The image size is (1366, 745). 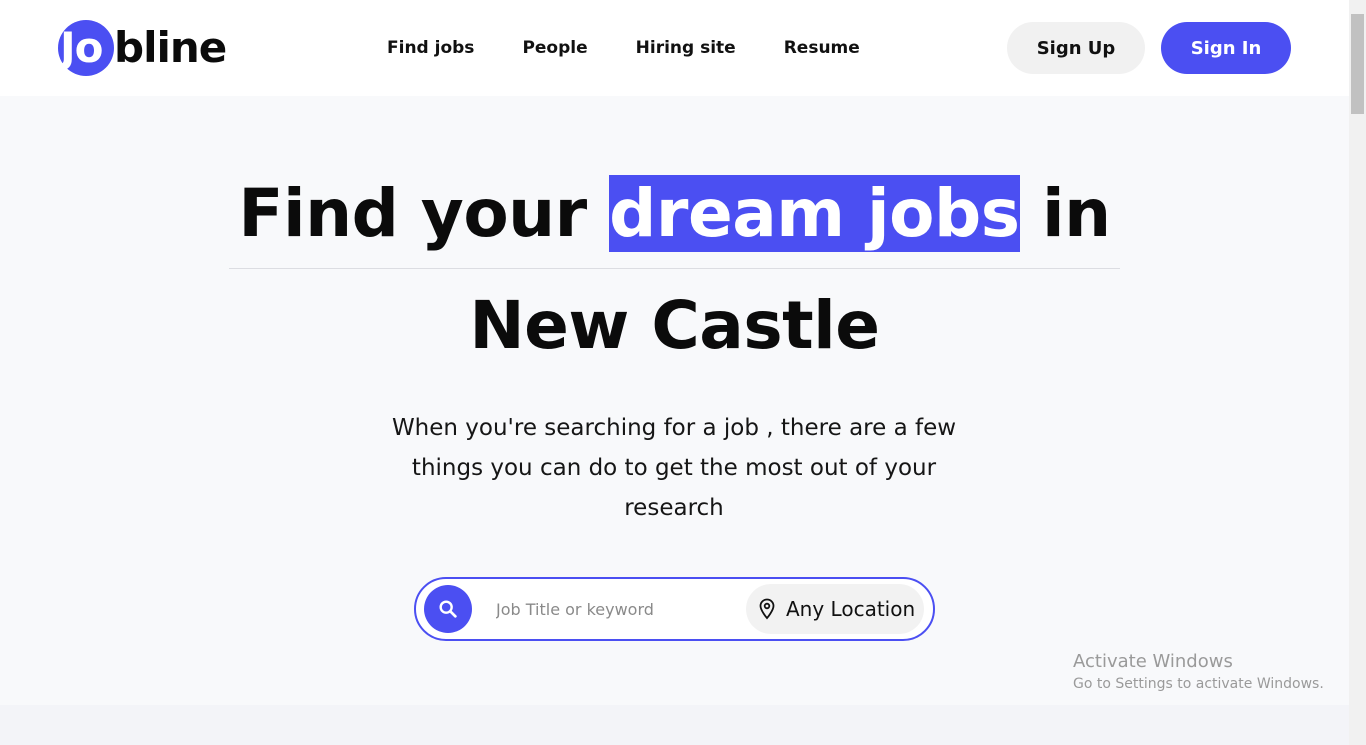 I want to click on location-selector: Any Location, so click(x=835, y=609).